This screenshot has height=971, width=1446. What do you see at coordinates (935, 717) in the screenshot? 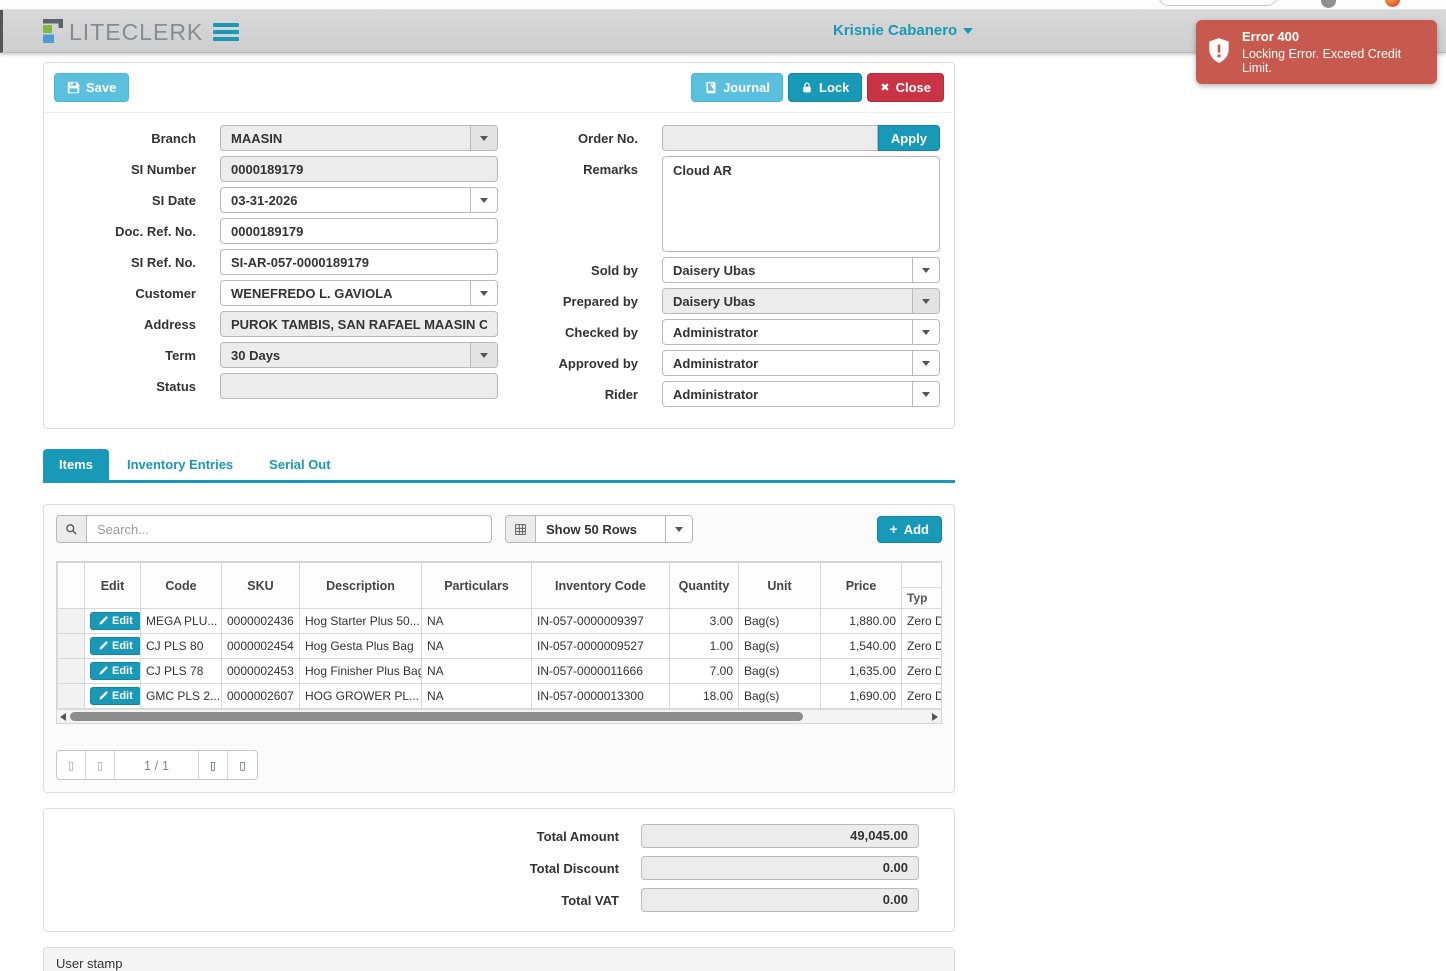
I see `scroll-right-icon` at bounding box center [935, 717].